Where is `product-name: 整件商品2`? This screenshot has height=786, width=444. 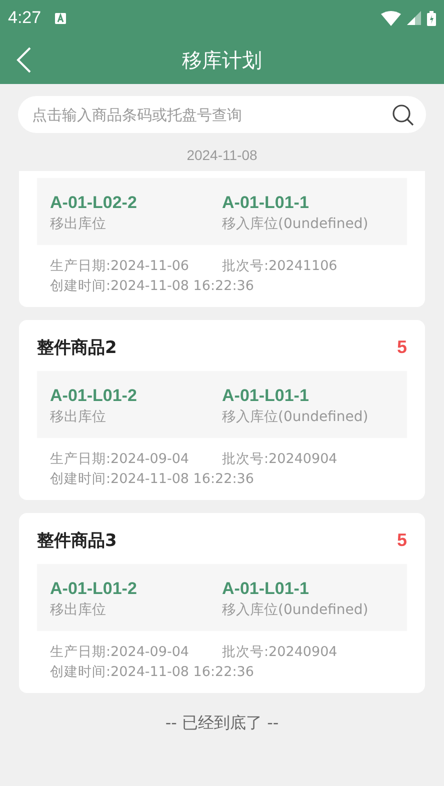
product-name: 整件商品2 is located at coordinates (77, 348).